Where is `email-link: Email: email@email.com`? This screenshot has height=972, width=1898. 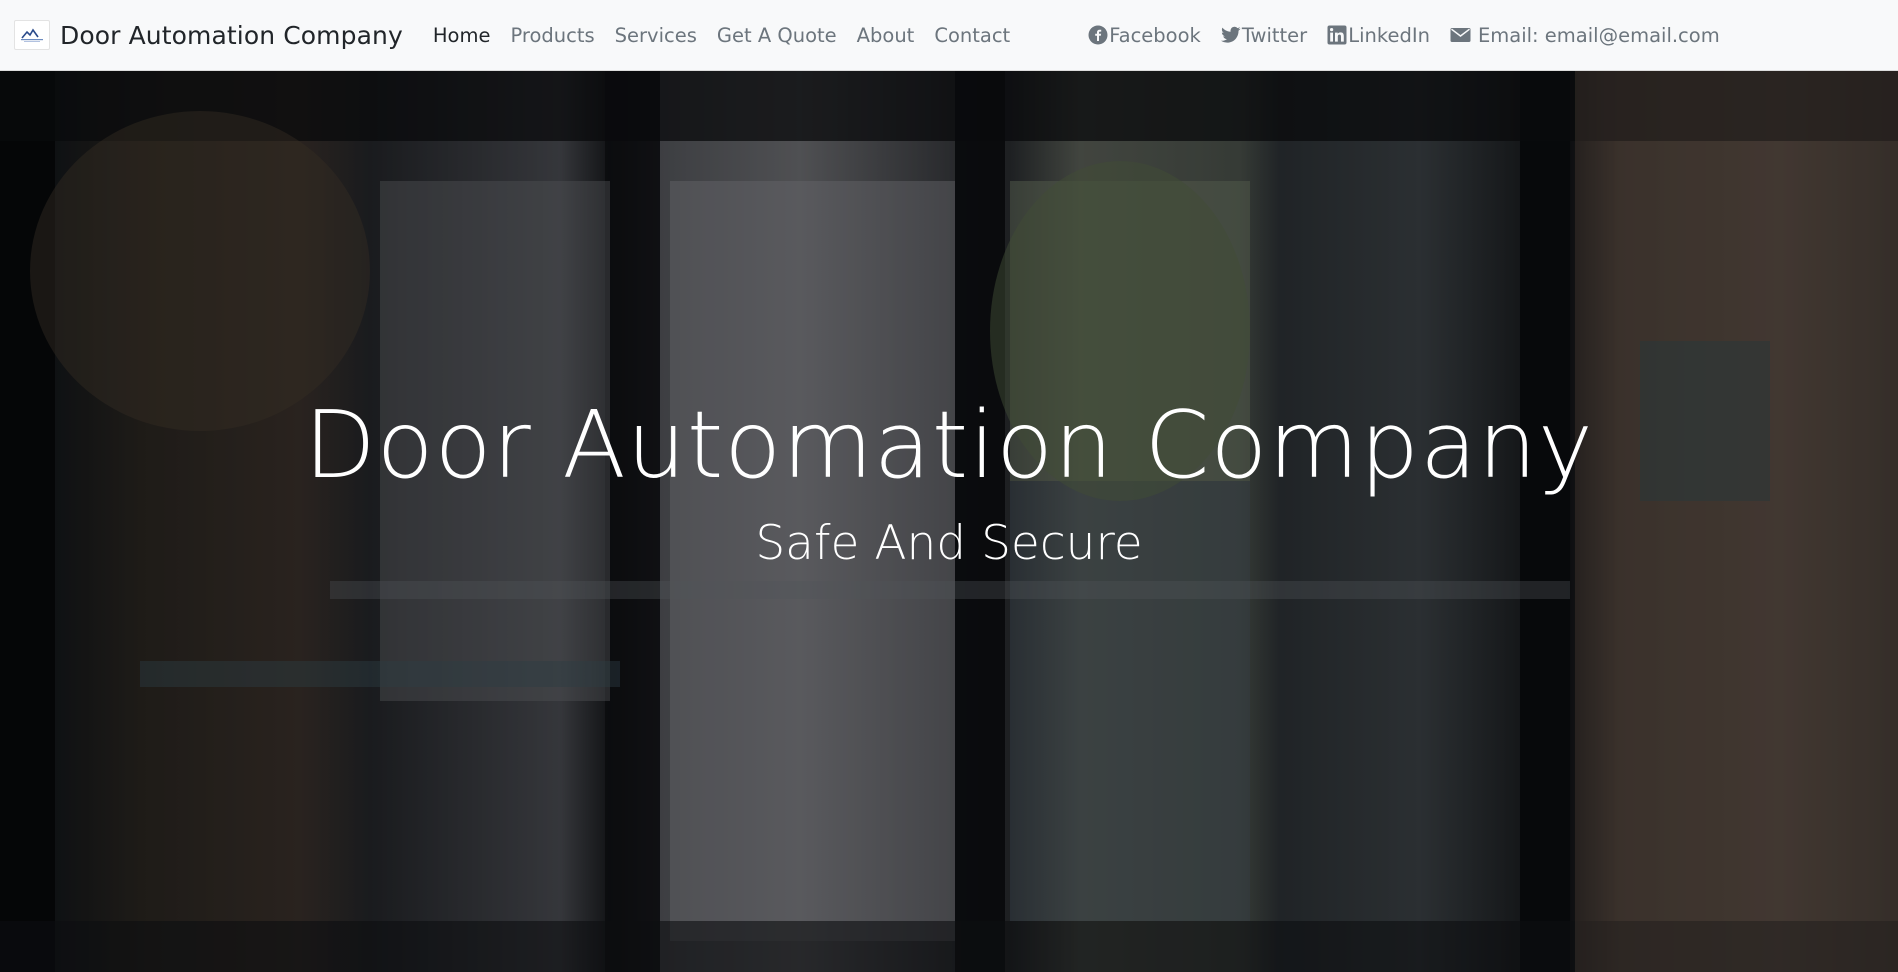
email-link: Email: email@email.com is located at coordinates (1585, 35).